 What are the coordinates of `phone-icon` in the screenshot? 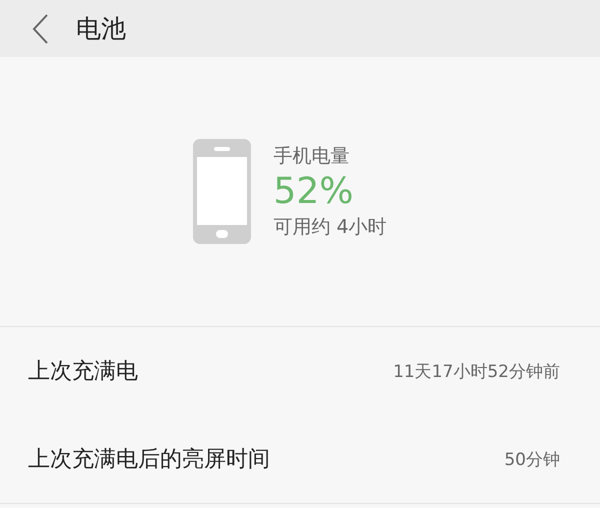 It's located at (222, 191).